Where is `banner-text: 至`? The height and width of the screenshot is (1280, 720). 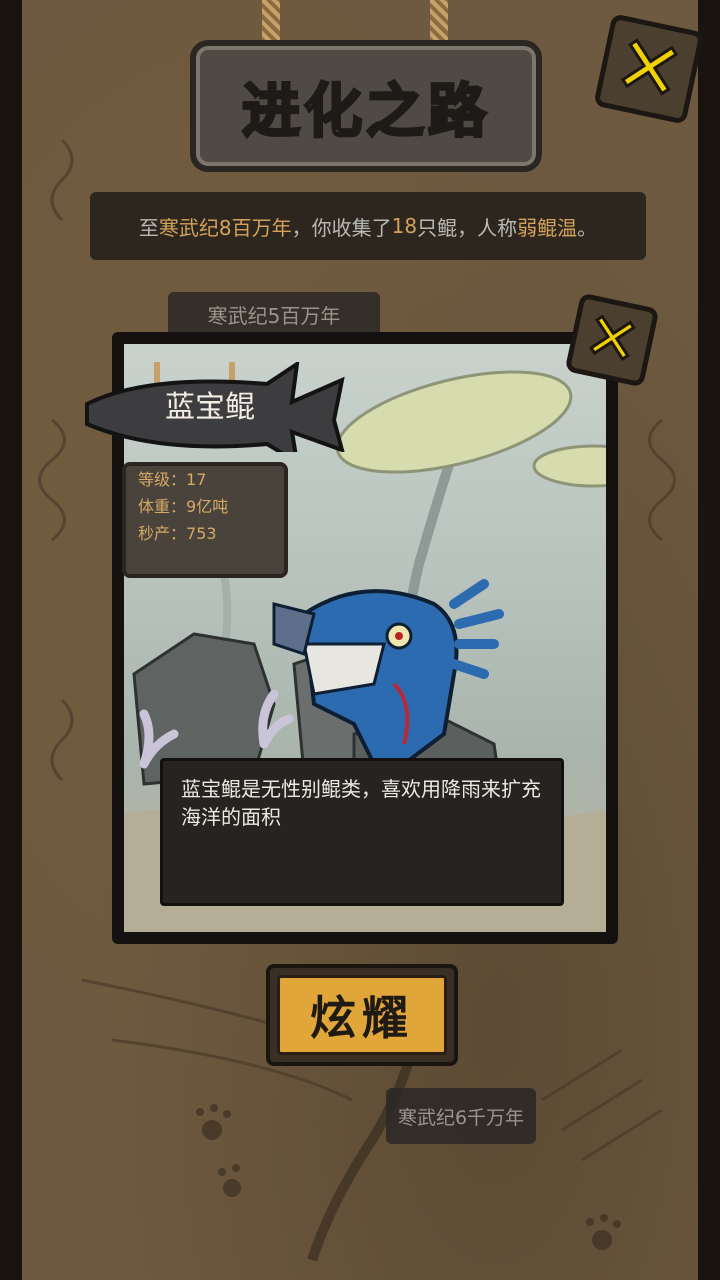 banner-text: 至 is located at coordinates (148, 227).